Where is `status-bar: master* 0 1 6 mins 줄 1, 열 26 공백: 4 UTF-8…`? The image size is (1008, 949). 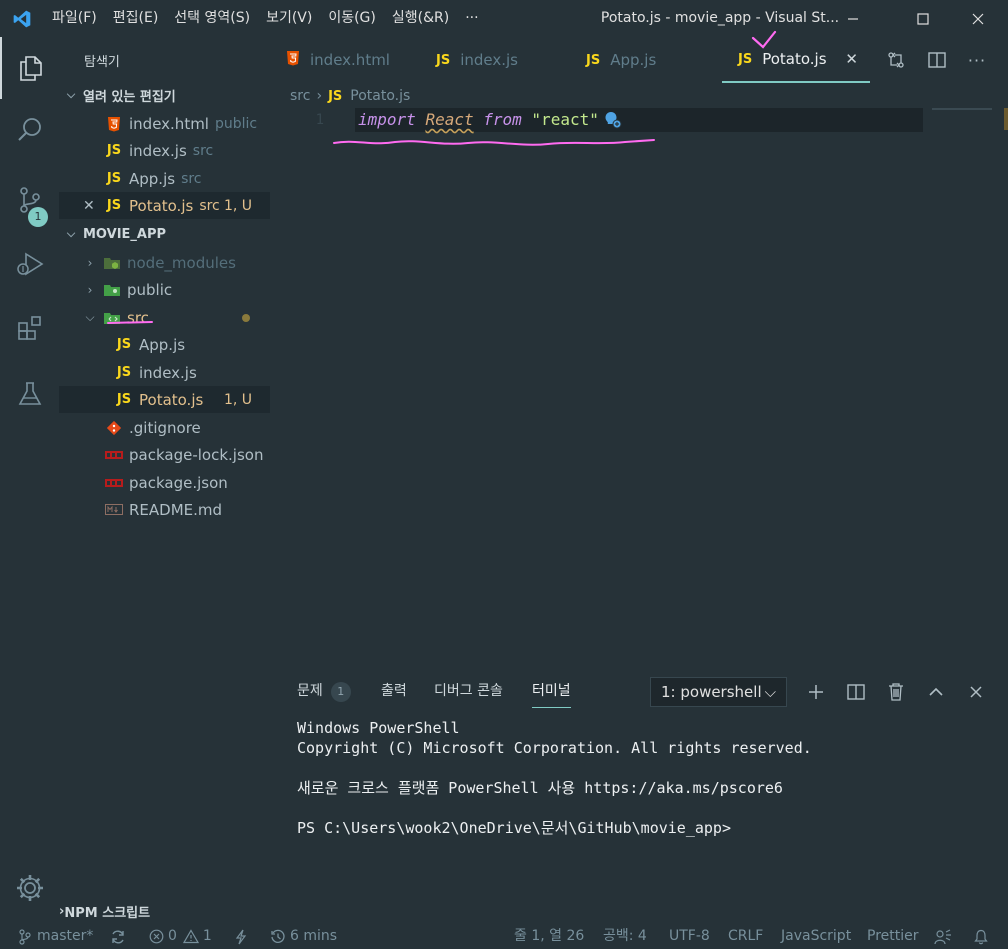
status-bar: master* 0 1 6 mins 줄 1, 열 26 공백: 4 UTF-8… is located at coordinates (504, 936).